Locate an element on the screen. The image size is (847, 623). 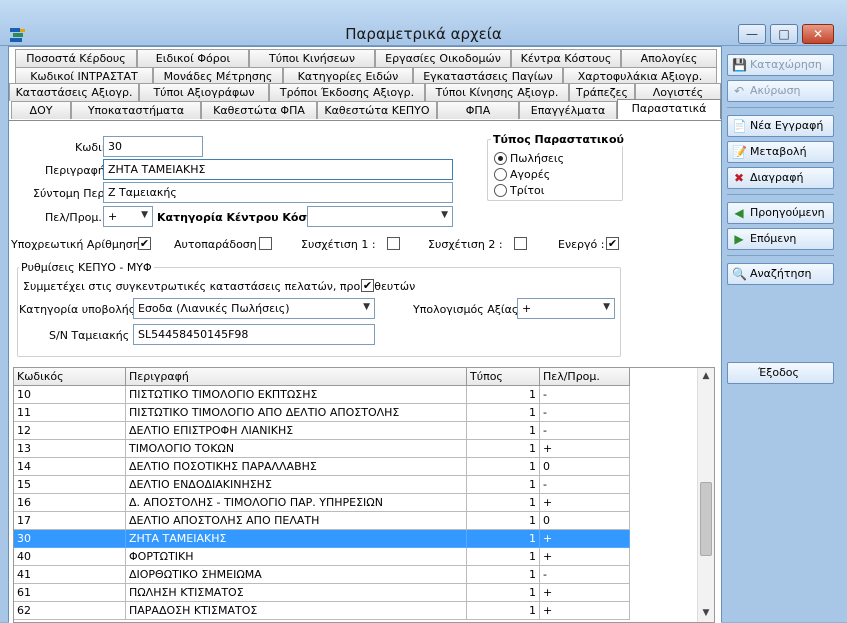
save-button: 💾 Καταχώρηση is located at coordinates (780, 65).